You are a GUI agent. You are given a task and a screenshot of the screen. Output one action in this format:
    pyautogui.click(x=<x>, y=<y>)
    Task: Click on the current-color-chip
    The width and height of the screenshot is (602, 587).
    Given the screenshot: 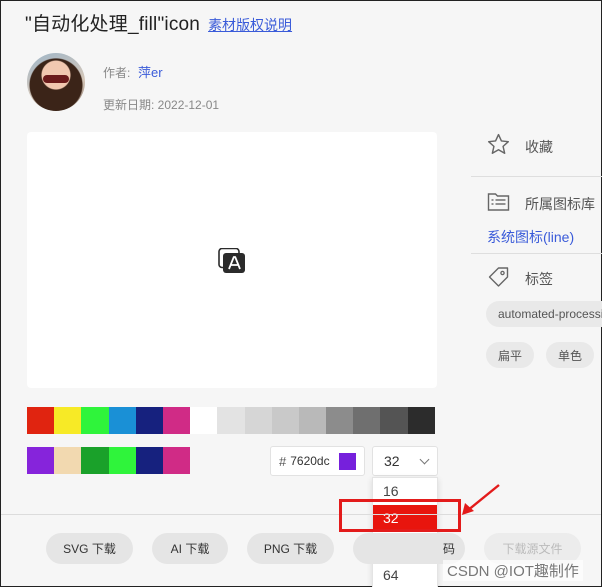 What is the action you would take?
    pyautogui.click(x=347, y=461)
    